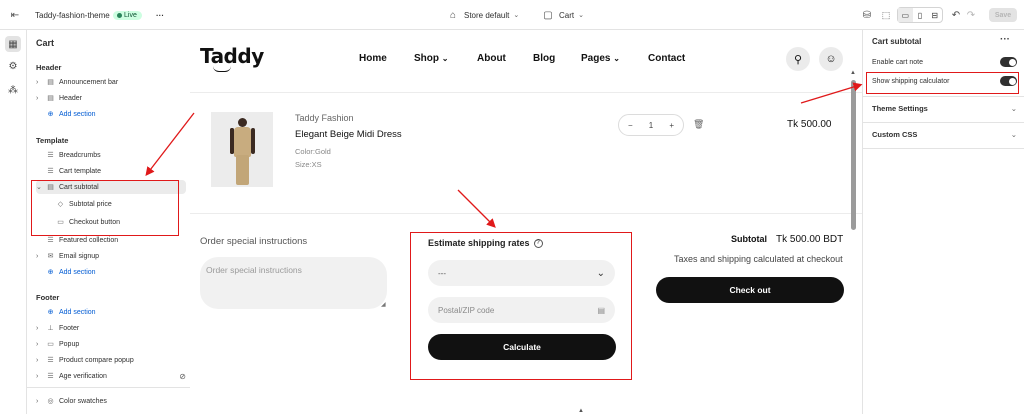 This screenshot has width=1024, height=414. Describe the element at coordinates (630, 125) in the screenshot. I see `qty-minus-button: −` at that location.